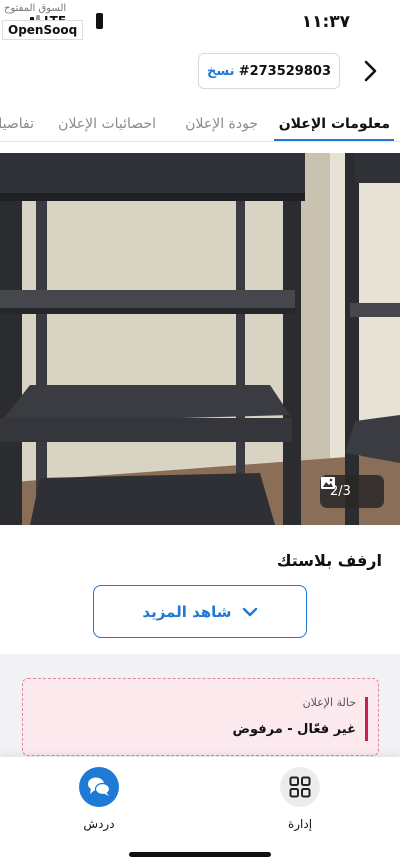  I want to click on see-more-label: شاهد المزيد, so click(187, 611).